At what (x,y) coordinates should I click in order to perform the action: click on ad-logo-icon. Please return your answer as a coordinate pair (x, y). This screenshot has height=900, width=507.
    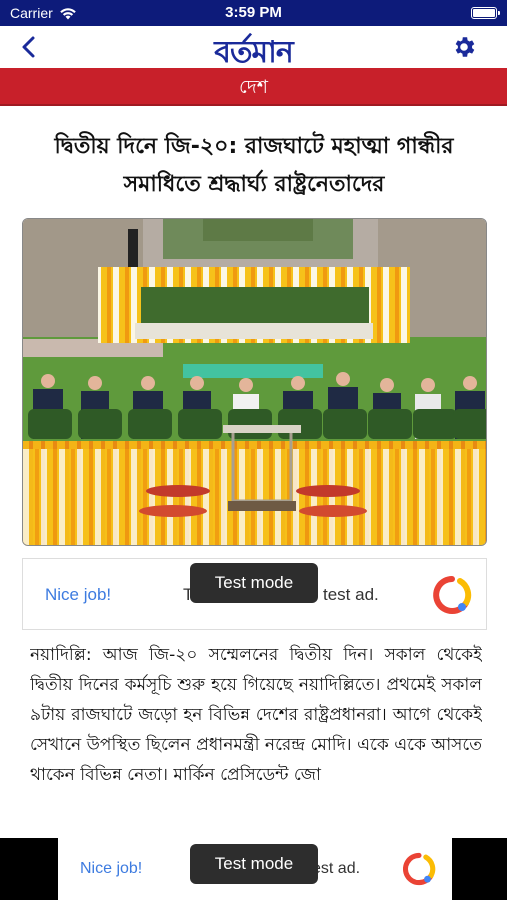
    Looking at the image, I should click on (452, 595).